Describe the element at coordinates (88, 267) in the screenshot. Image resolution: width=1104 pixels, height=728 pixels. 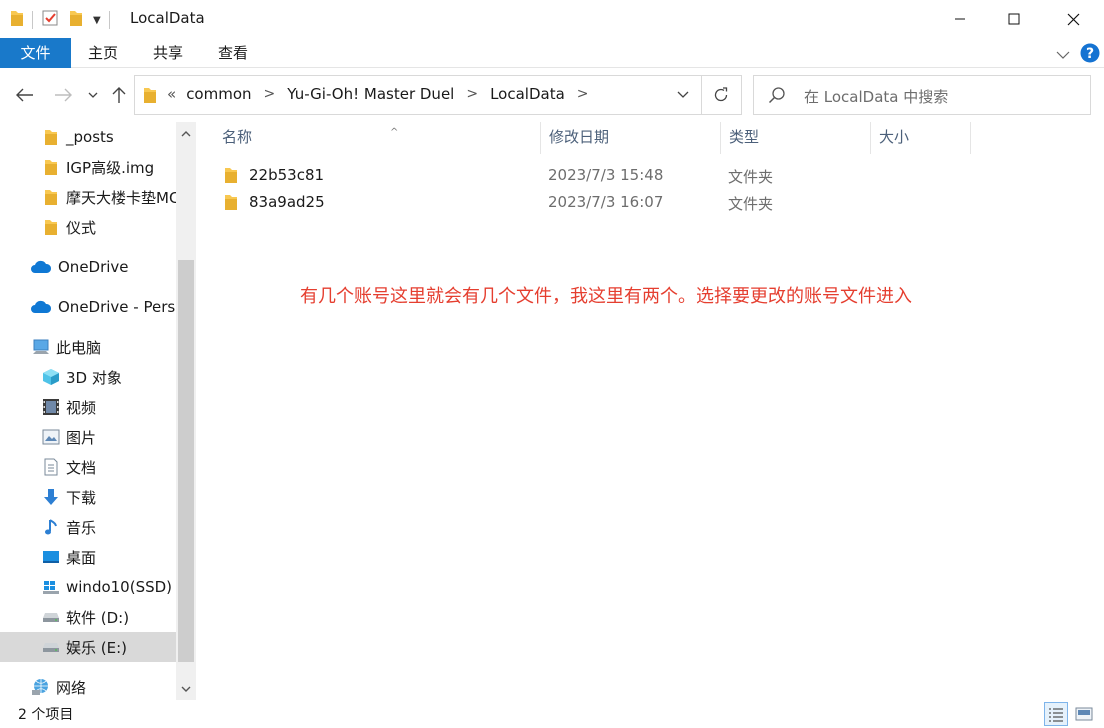
I see `nav-item-onedrive: OneDrive` at that location.